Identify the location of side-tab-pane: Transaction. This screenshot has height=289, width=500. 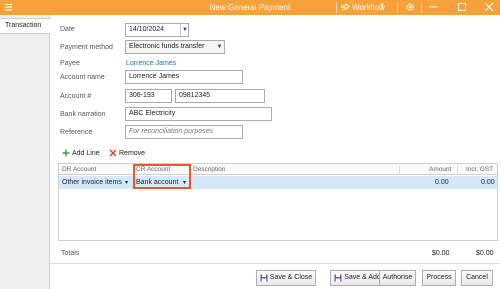
(25, 152).